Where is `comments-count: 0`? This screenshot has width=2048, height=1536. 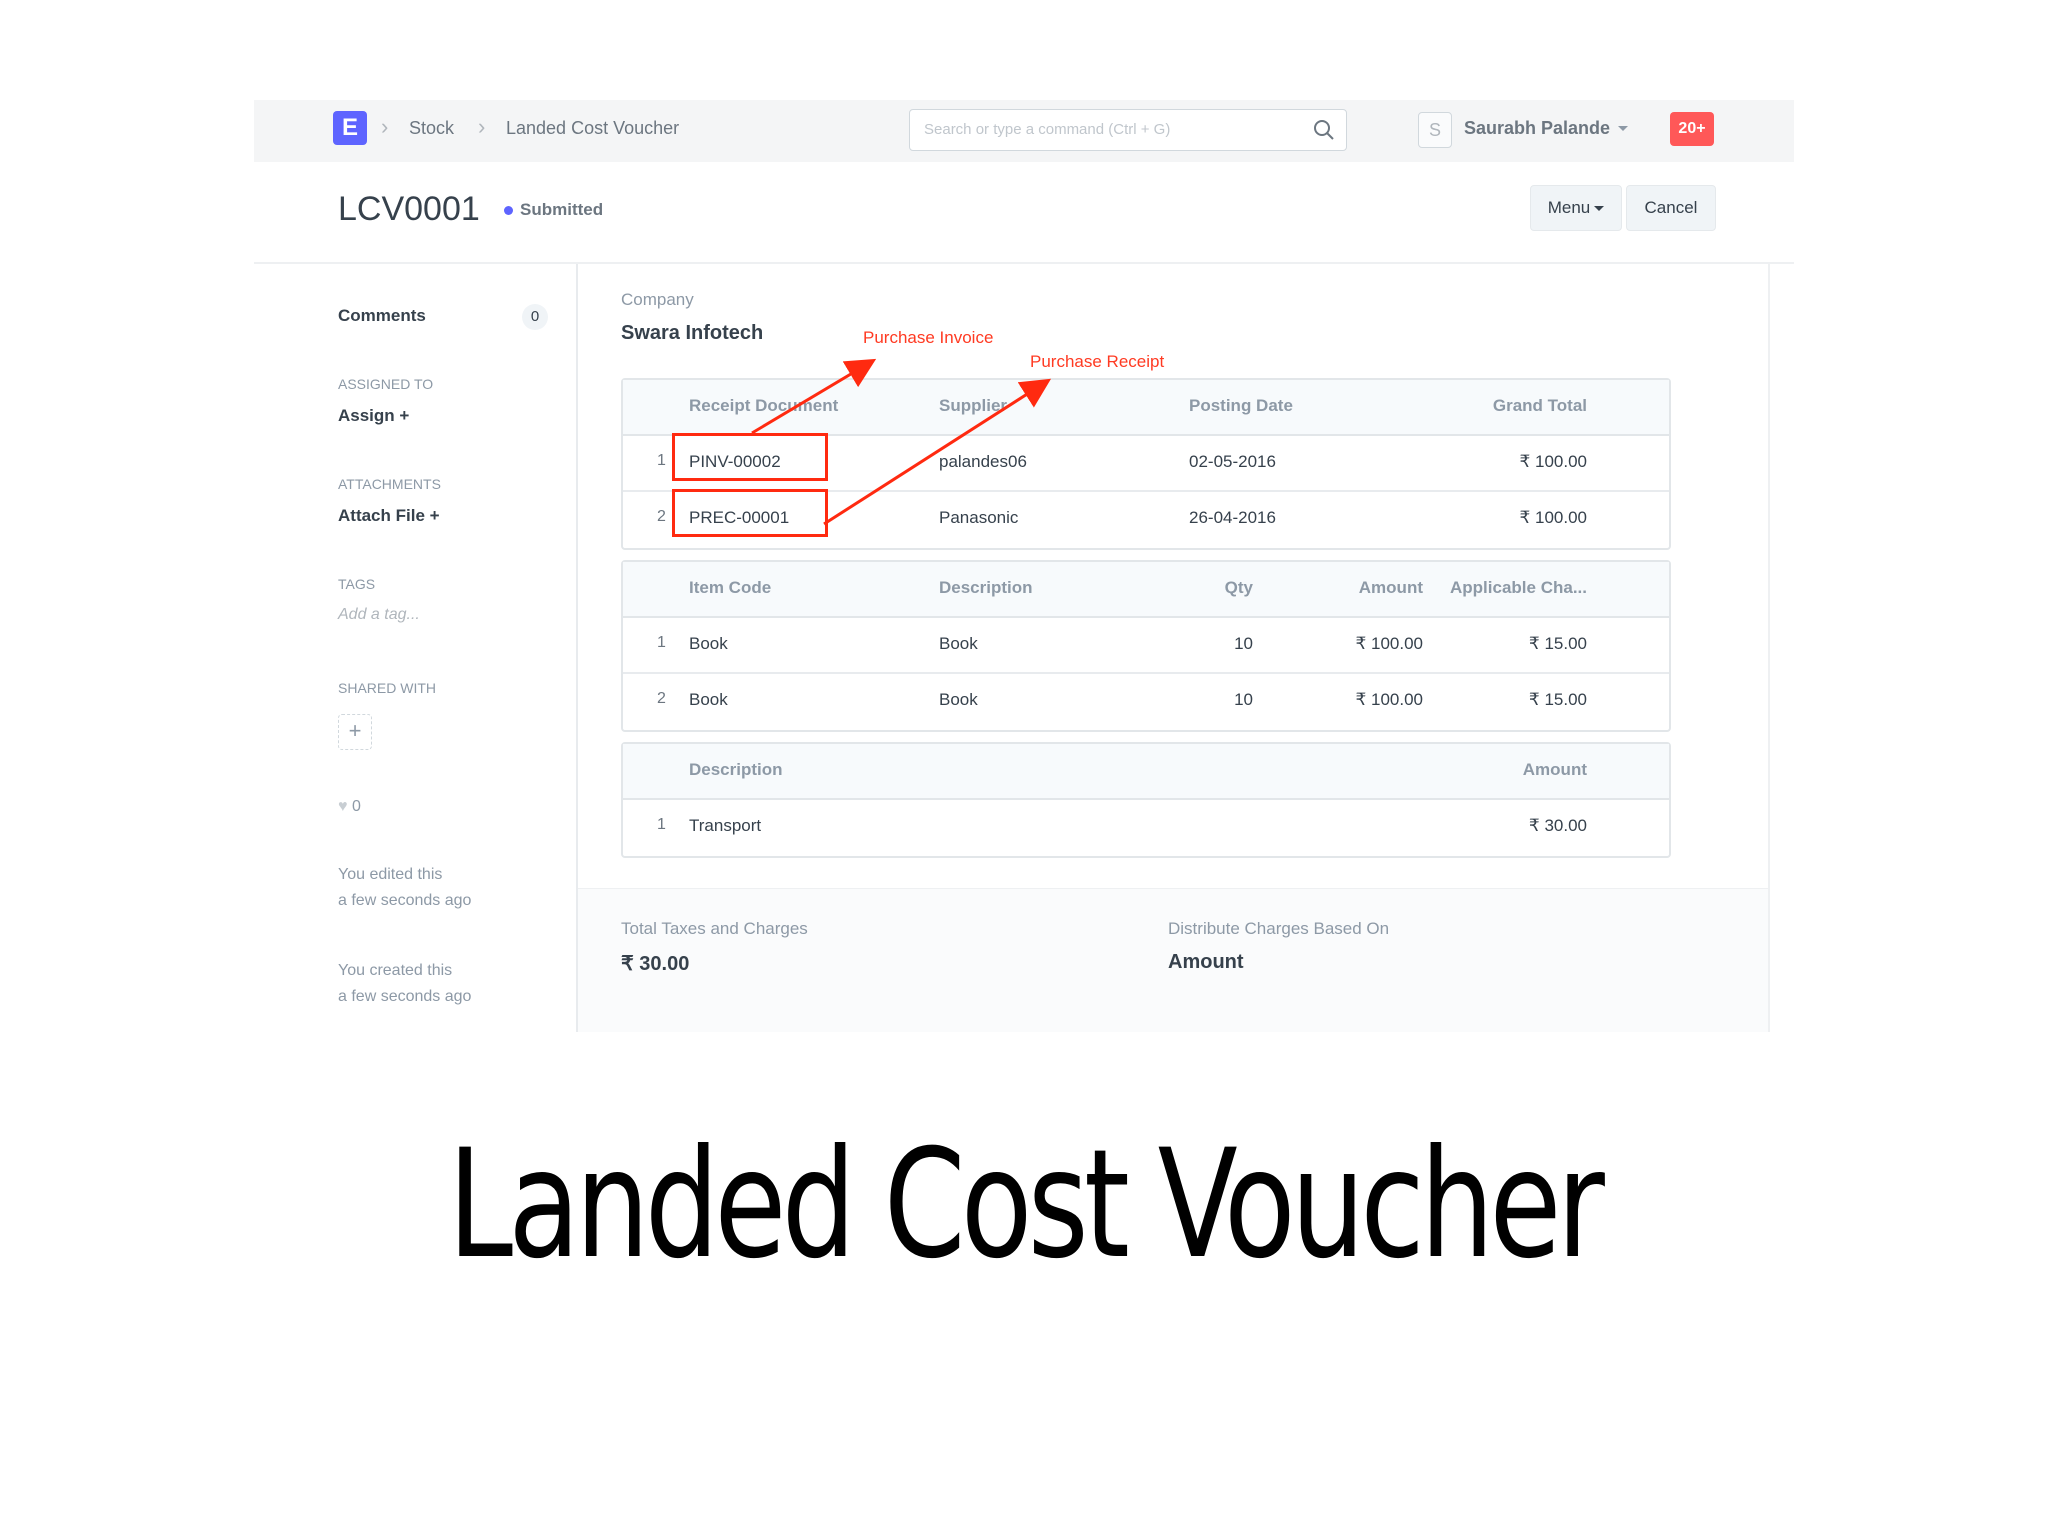
comments-count: 0 is located at coordinates (535, 317).